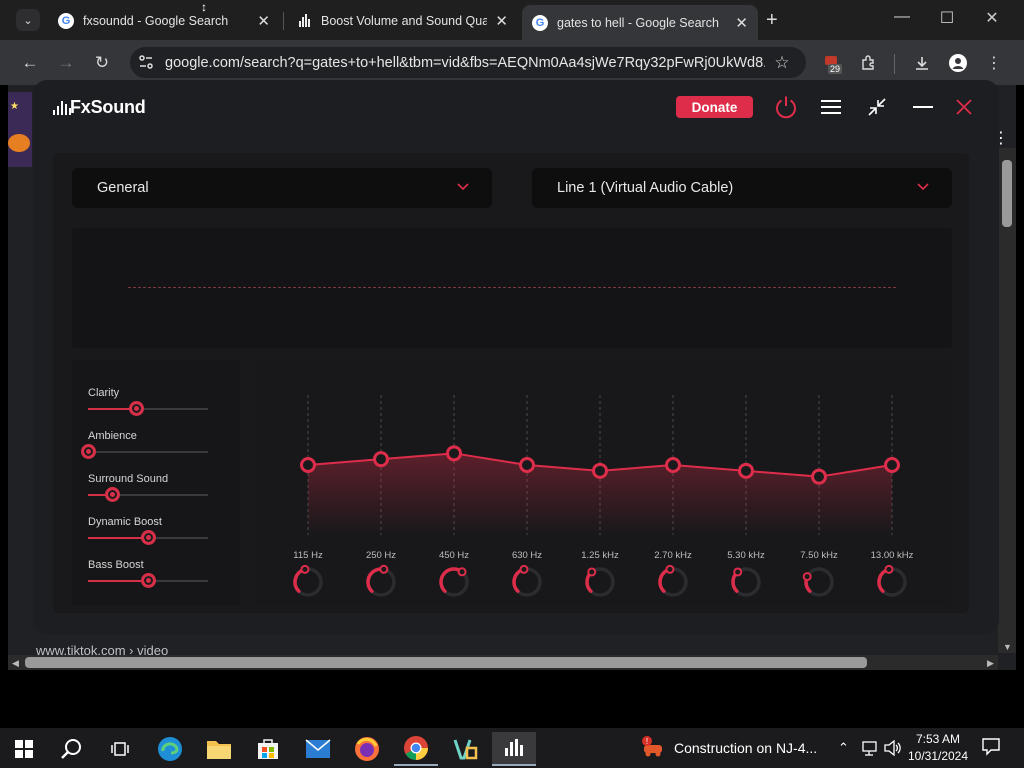  What do you see at coordinates (938, 756) in the screenshot?
I see `clock-date: 10/31/2024` at bounding box center [938, 756].